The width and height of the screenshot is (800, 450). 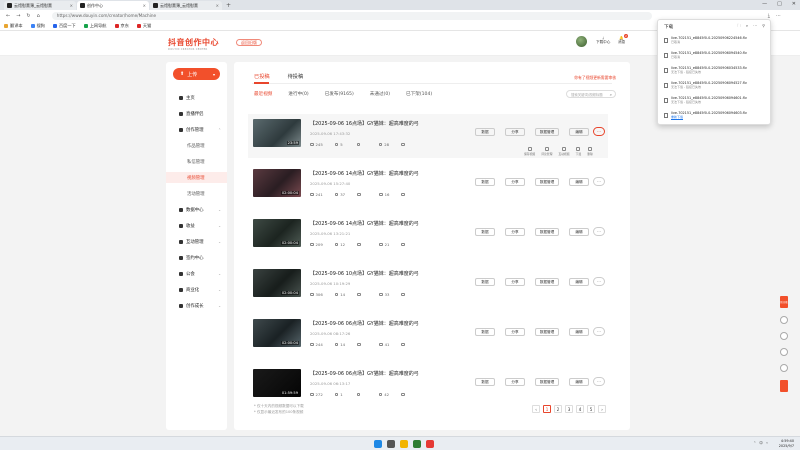 I want to click on more-action-item: 删除, so click(x=590, y=151).